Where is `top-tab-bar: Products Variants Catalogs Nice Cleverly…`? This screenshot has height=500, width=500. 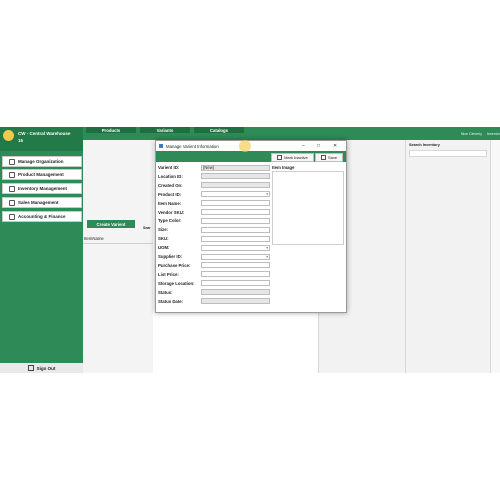
top-tab-bar: Products Variants Catalogs Nice Cleverly… is located at coordinates (291, 133).